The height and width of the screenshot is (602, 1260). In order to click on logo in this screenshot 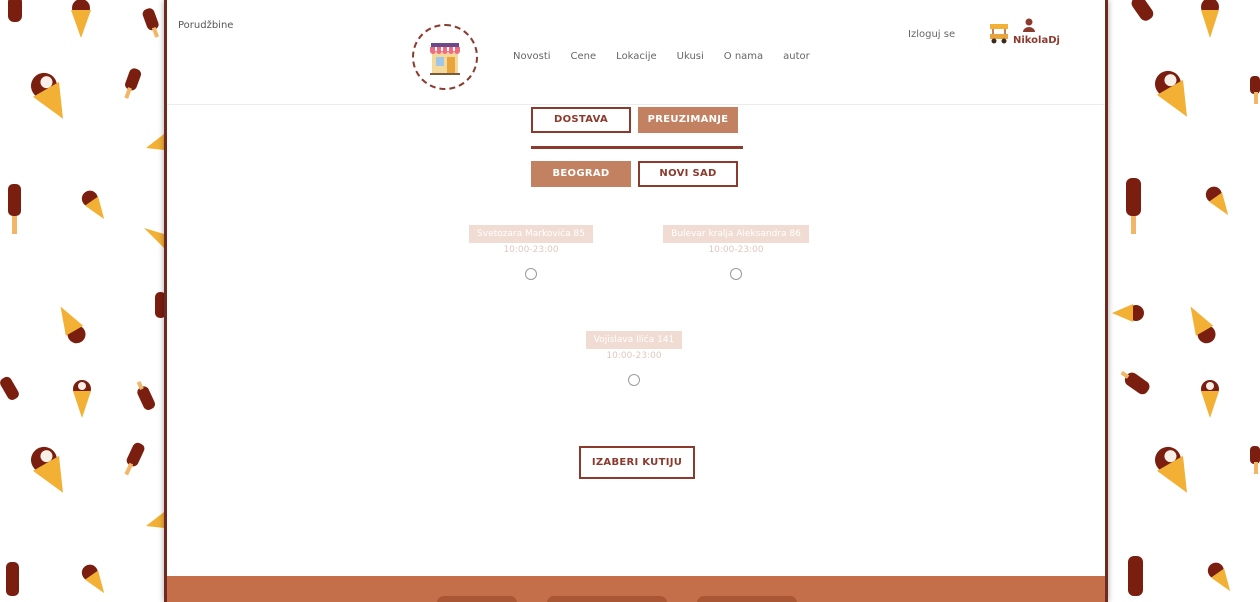, I will do `click(445, 57)`.